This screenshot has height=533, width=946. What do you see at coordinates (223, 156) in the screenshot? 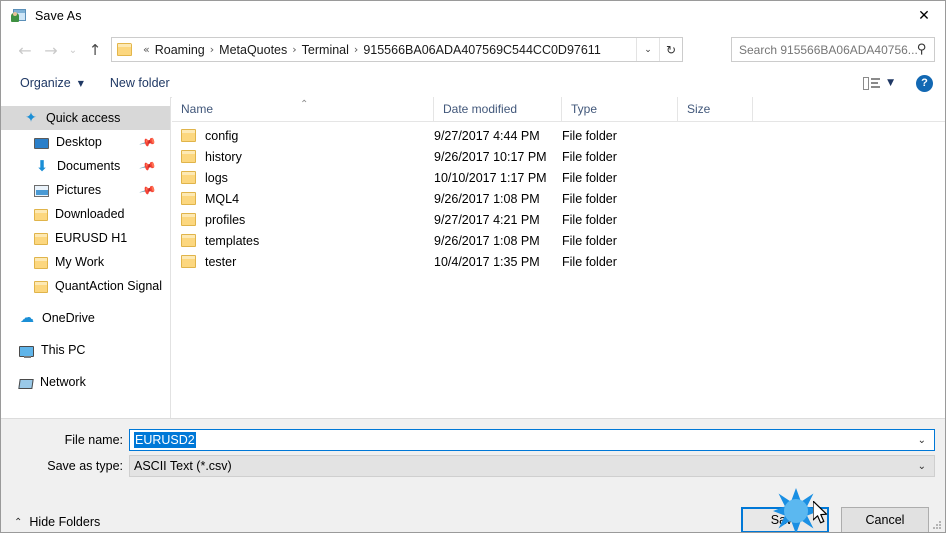
I see `file-name: history` at bounding box center [223, 156].